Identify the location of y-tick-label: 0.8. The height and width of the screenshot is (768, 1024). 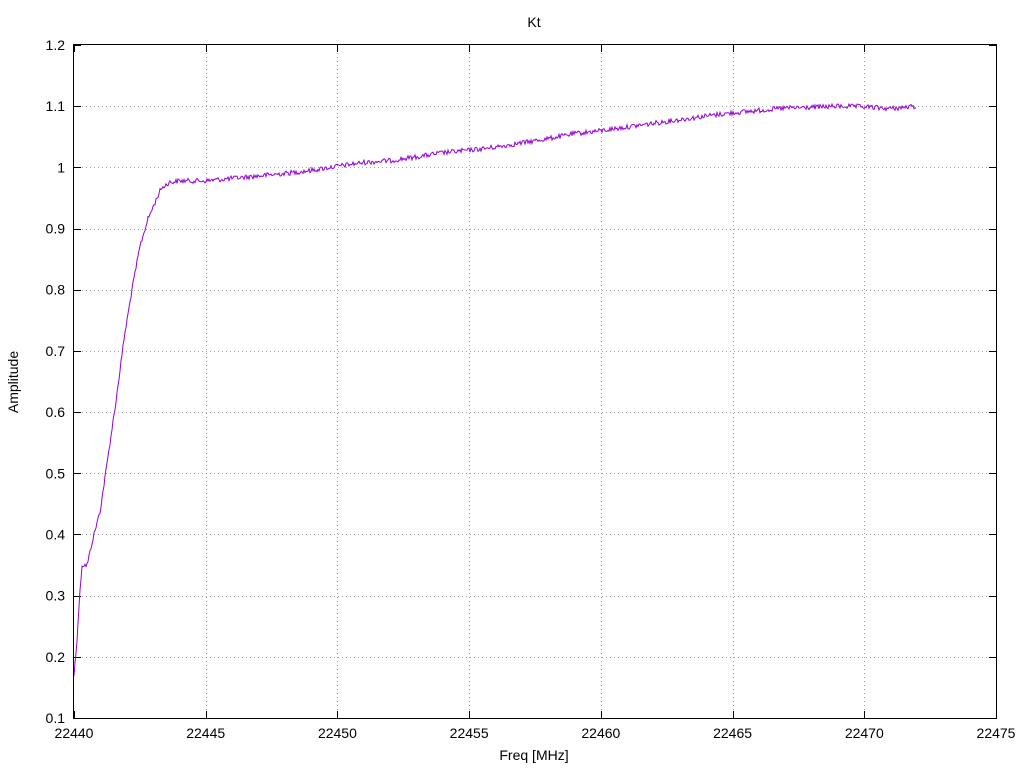
(56, 290).